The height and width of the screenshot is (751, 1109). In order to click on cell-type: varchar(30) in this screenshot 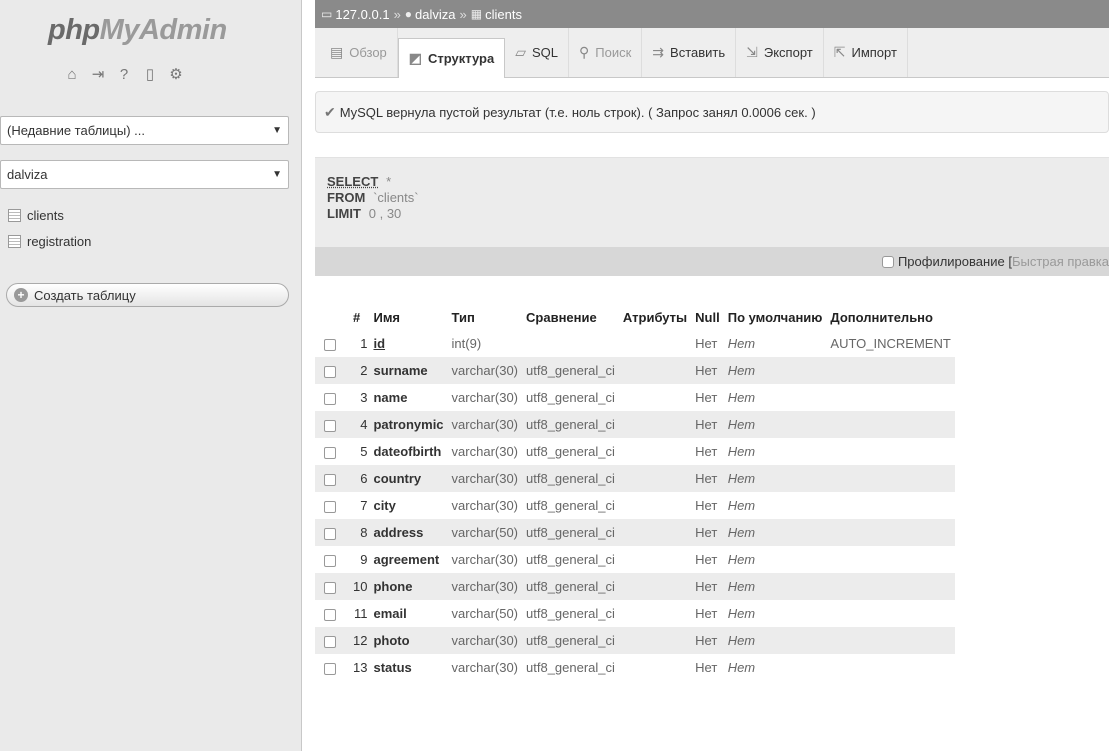, I will do `click(485, 370)`.